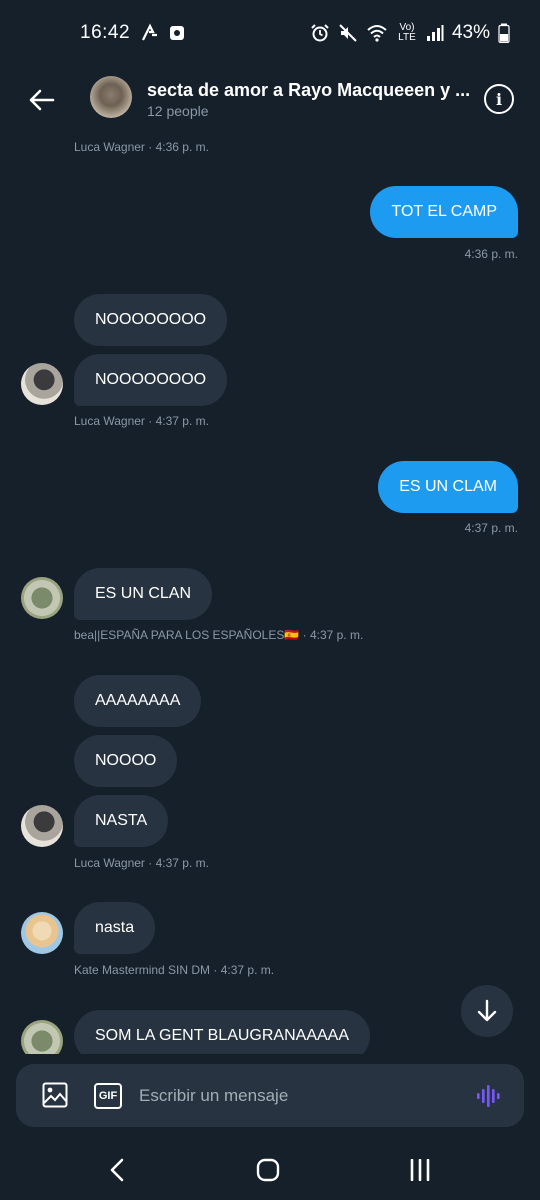  I want to click on gif-button: GIF, so click(108, 1096).